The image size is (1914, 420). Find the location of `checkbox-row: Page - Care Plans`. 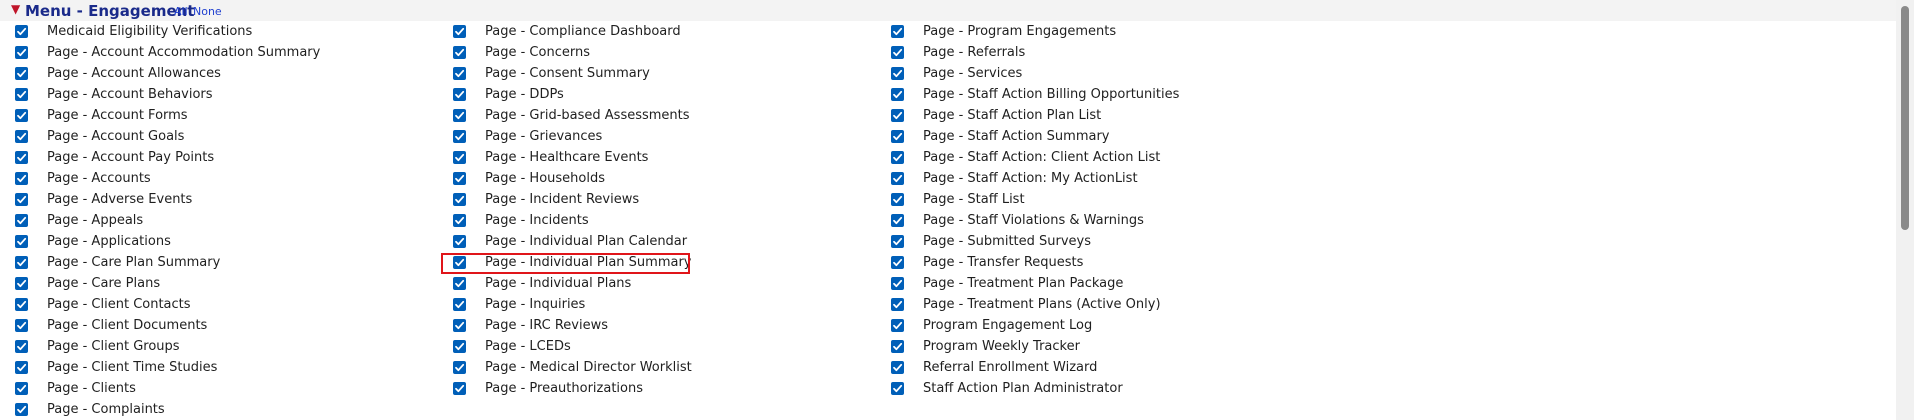

checkbox-row: Page - Care Plans is located at coordinates (225, 283).